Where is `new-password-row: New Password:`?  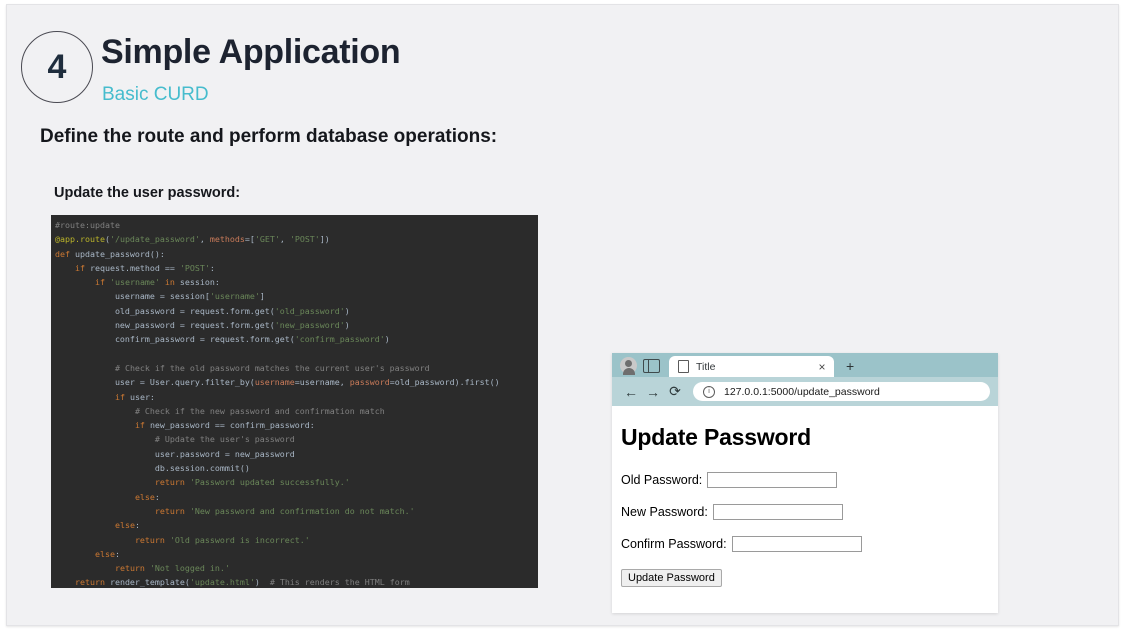
new-password-row: New Password: is located at coordinates (809, 512).